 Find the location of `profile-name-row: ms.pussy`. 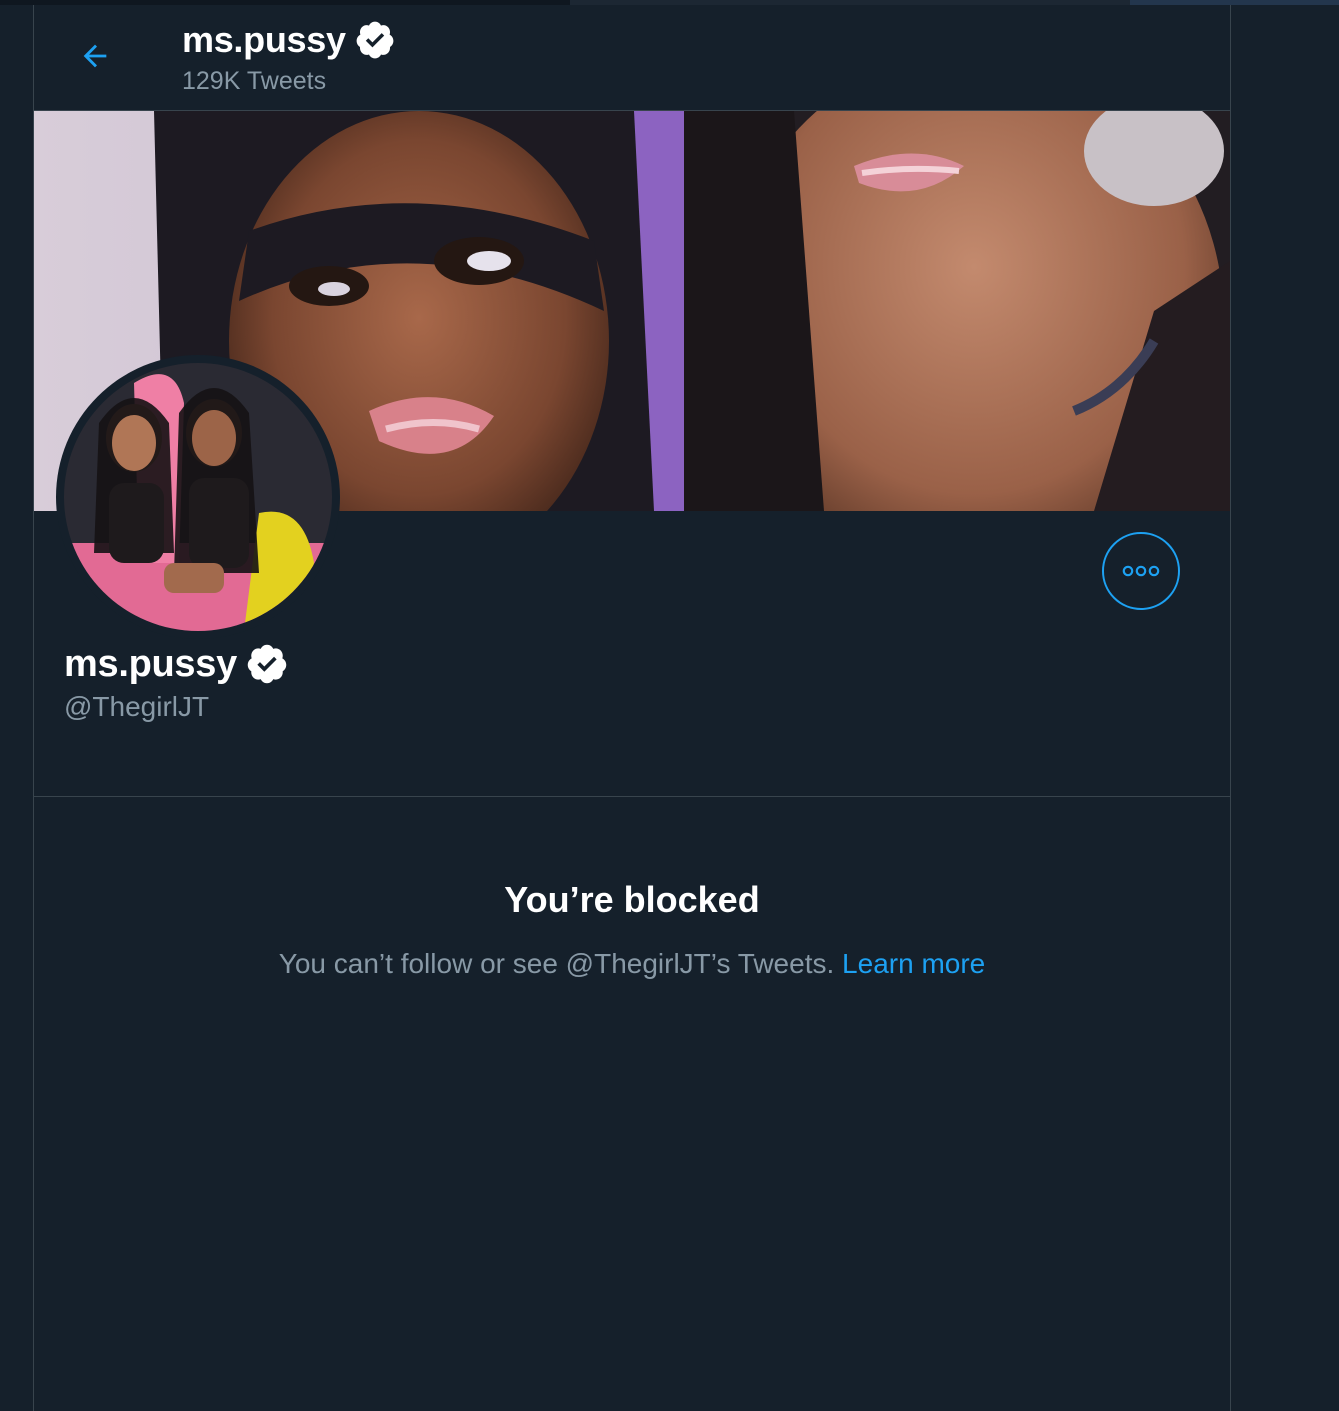

profile-name-row: ms.pussy is located at coordinates (176, 664).